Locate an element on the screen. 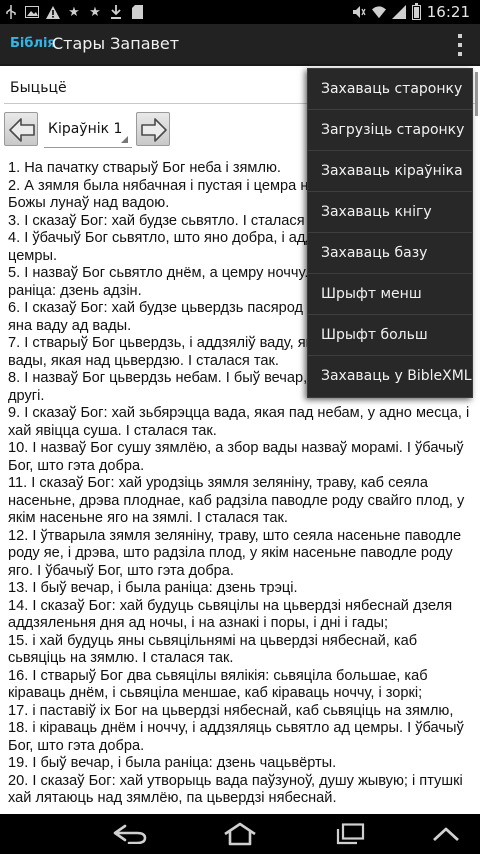 This screenshot has width=480, height=854. notification-icons: ★ ★ is located at coordinates (74, 12).